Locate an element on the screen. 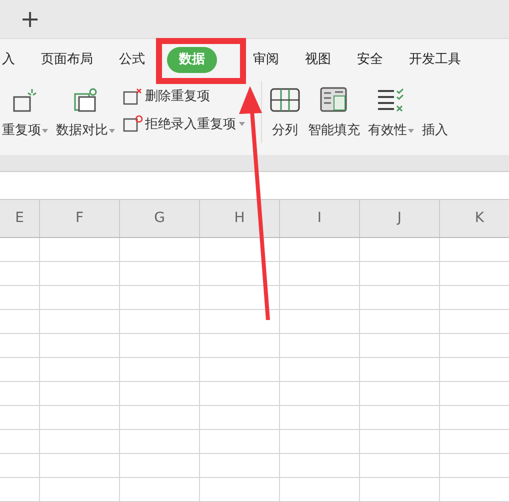  sheet-cross-icon is located at coordinates (133, 97).